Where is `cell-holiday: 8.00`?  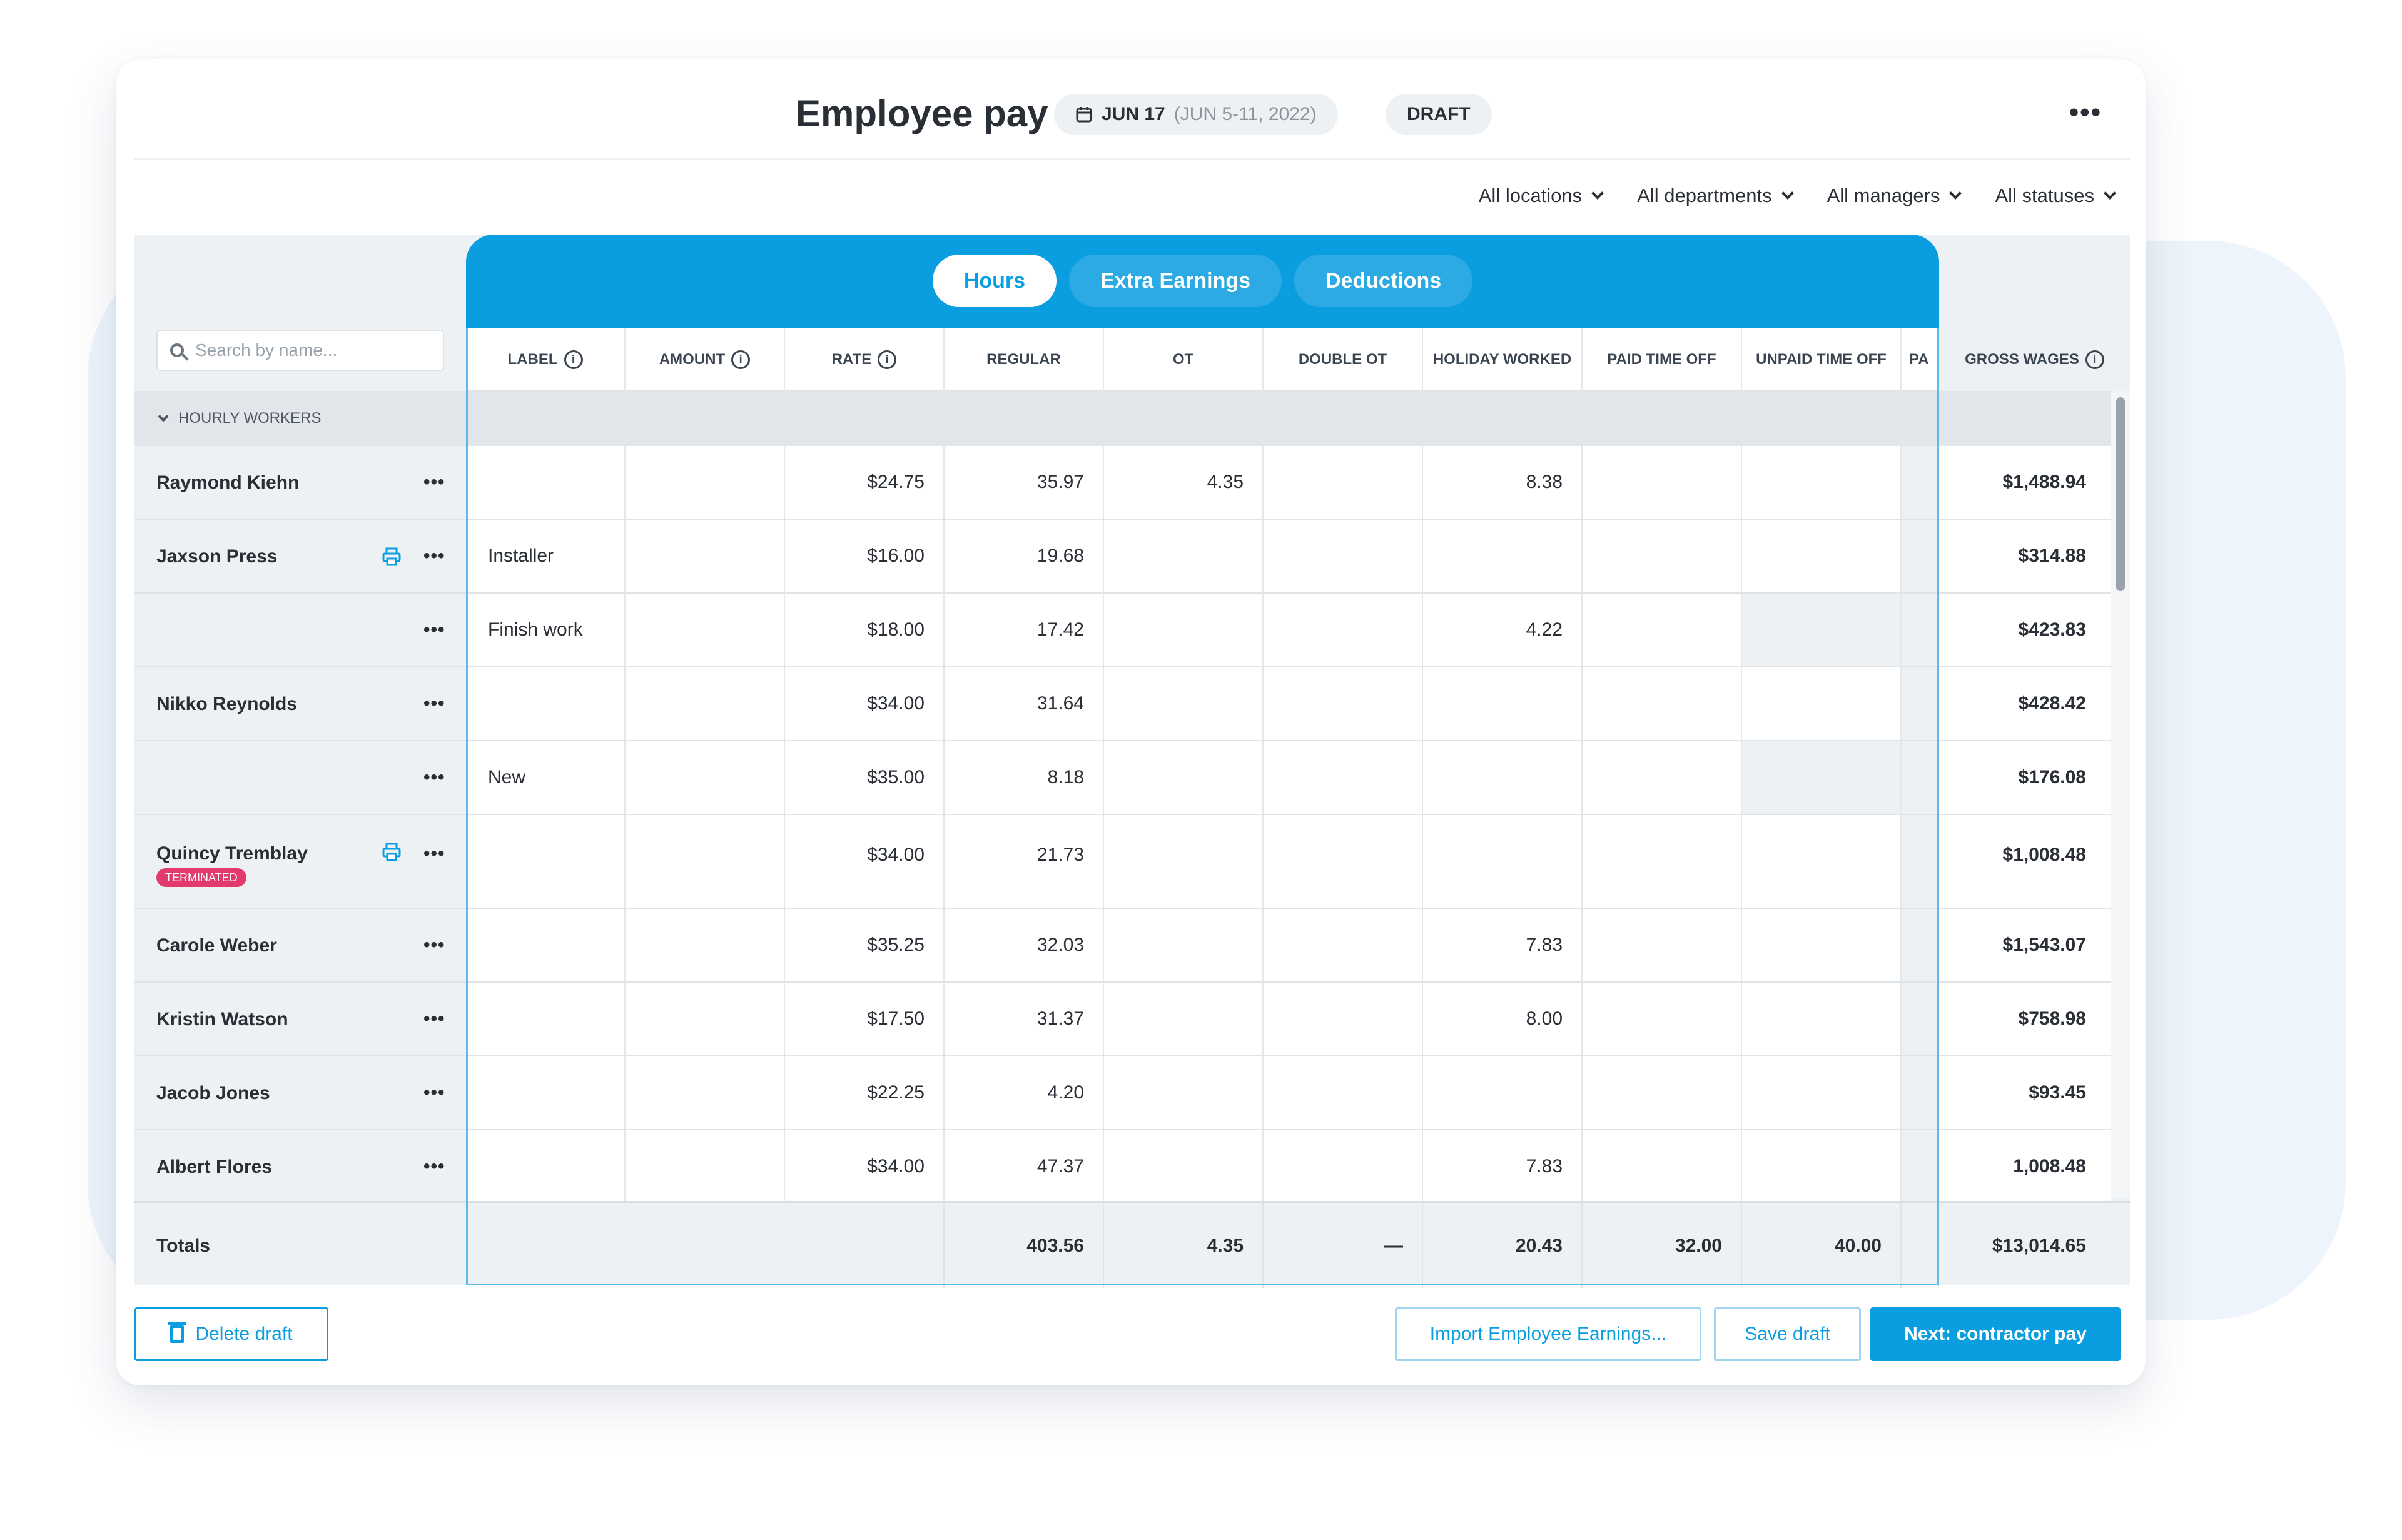 cell-holiday: 8.00 is located at coordinates (1503, 1019).